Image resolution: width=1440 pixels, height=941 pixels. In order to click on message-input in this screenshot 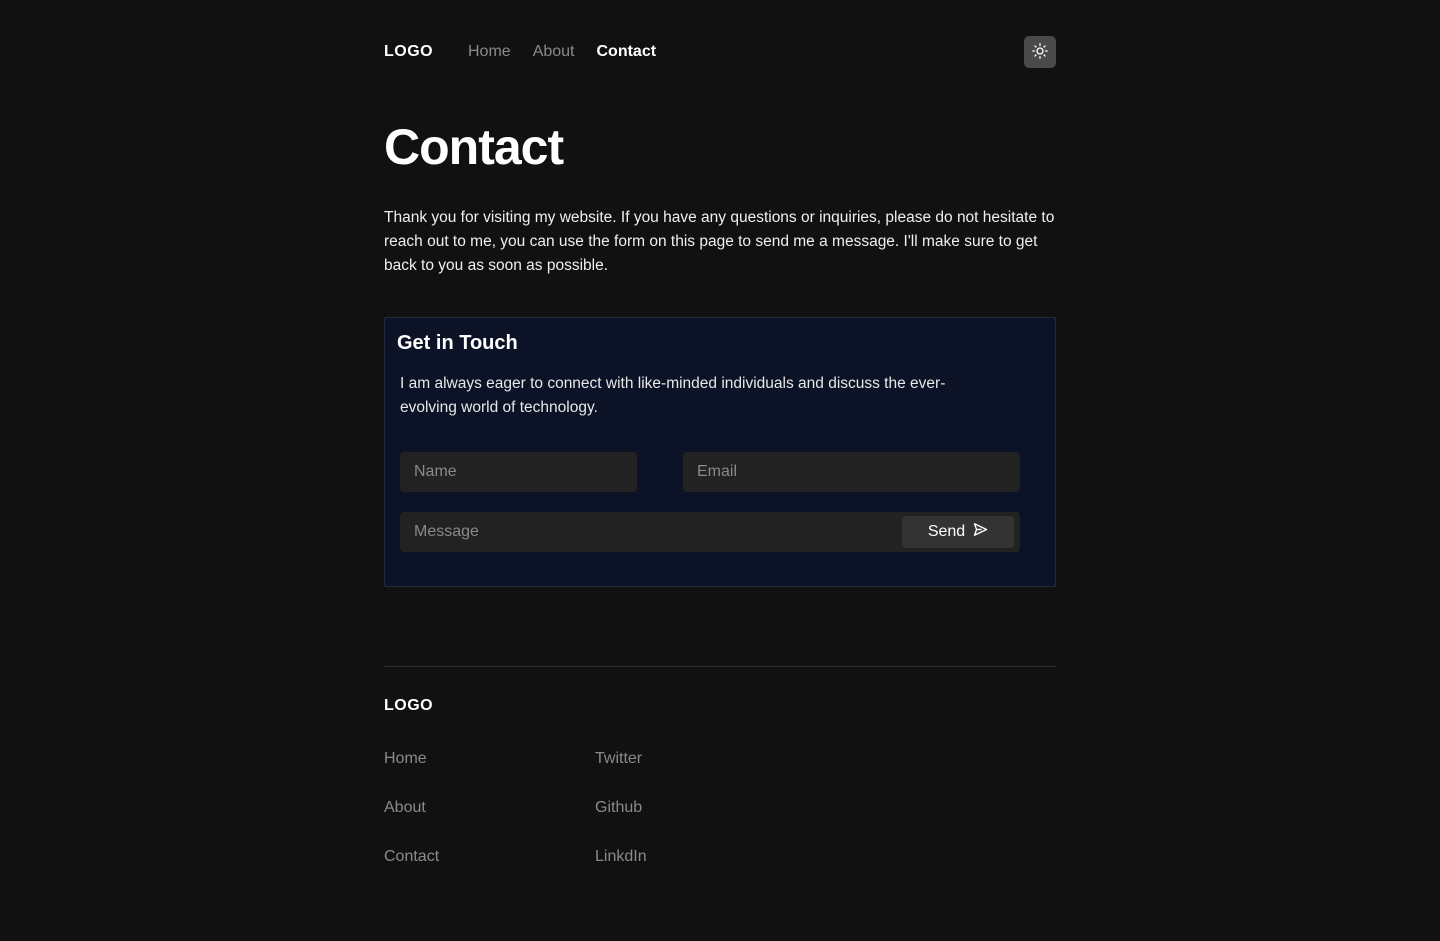, I will do `click(650, 532)`.